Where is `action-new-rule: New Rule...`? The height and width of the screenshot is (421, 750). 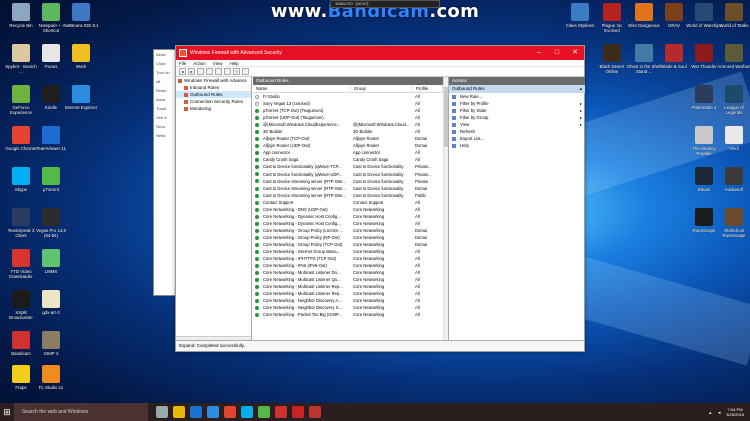 action-new-rule: New Rule... is located at coordinates (517, 96).